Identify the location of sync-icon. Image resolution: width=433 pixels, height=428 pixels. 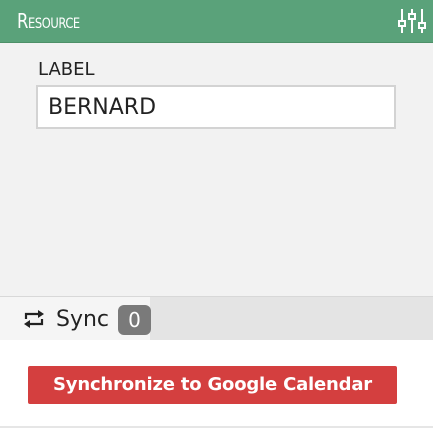
(34, 319).